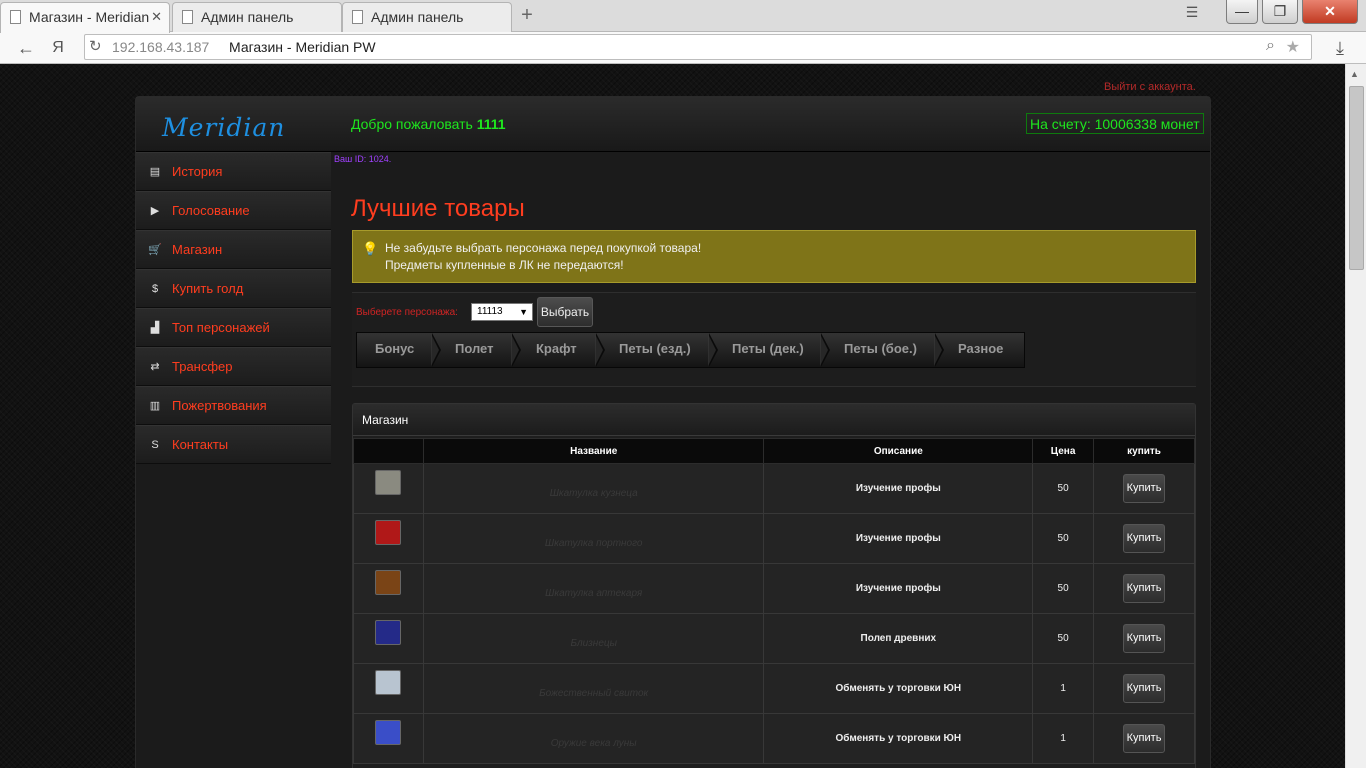 Image resolution: width=1366 pixels, height=768 pixels. I want to click on sidebar-item-contacts: S Контакты, so click(233, 444).